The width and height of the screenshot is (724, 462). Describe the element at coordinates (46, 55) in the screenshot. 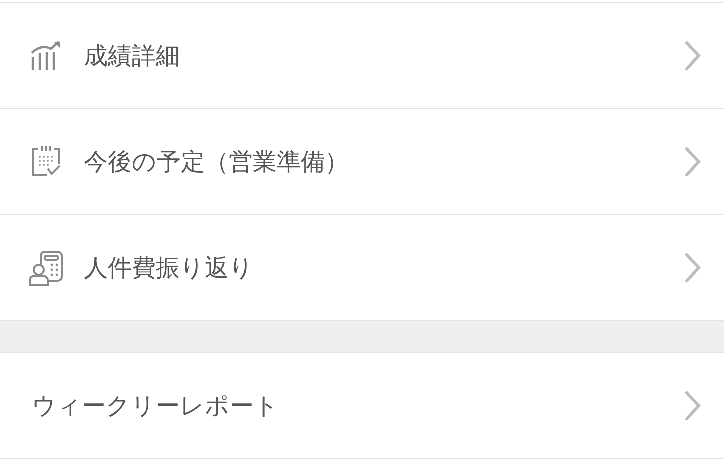

I see `chart-icon` at that location.